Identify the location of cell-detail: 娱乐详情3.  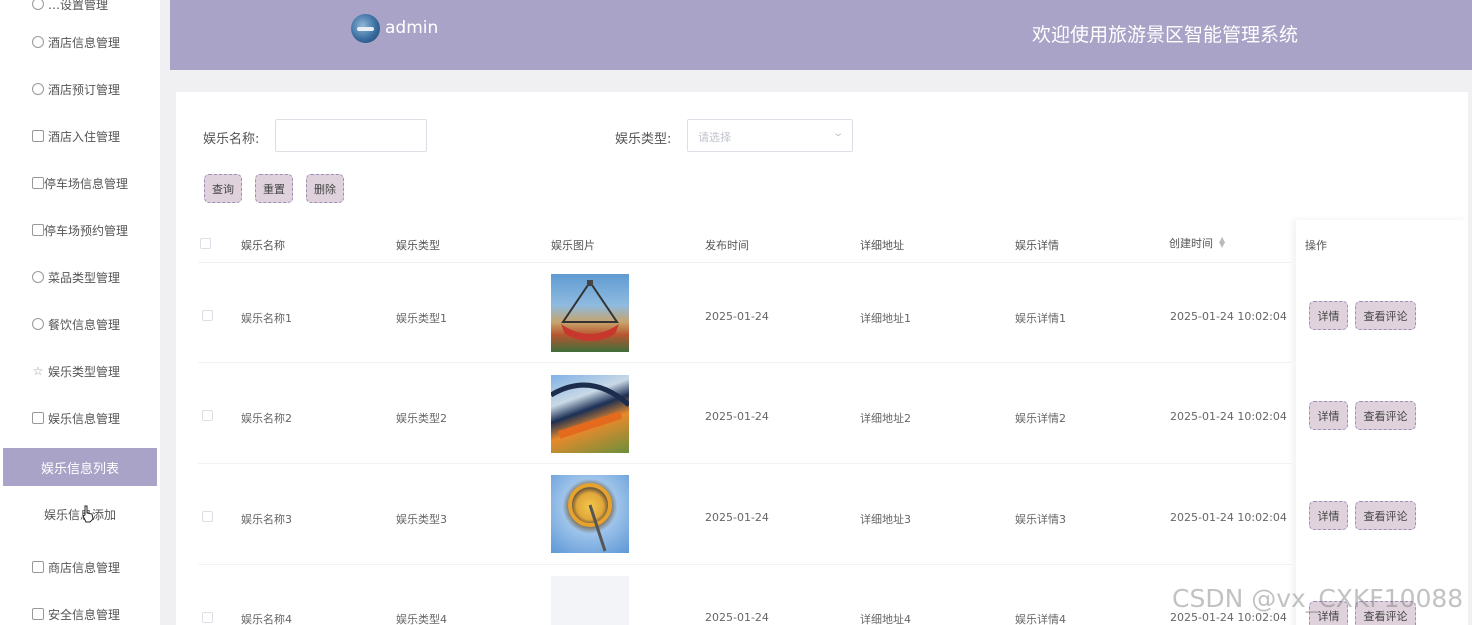
(1040, 519).